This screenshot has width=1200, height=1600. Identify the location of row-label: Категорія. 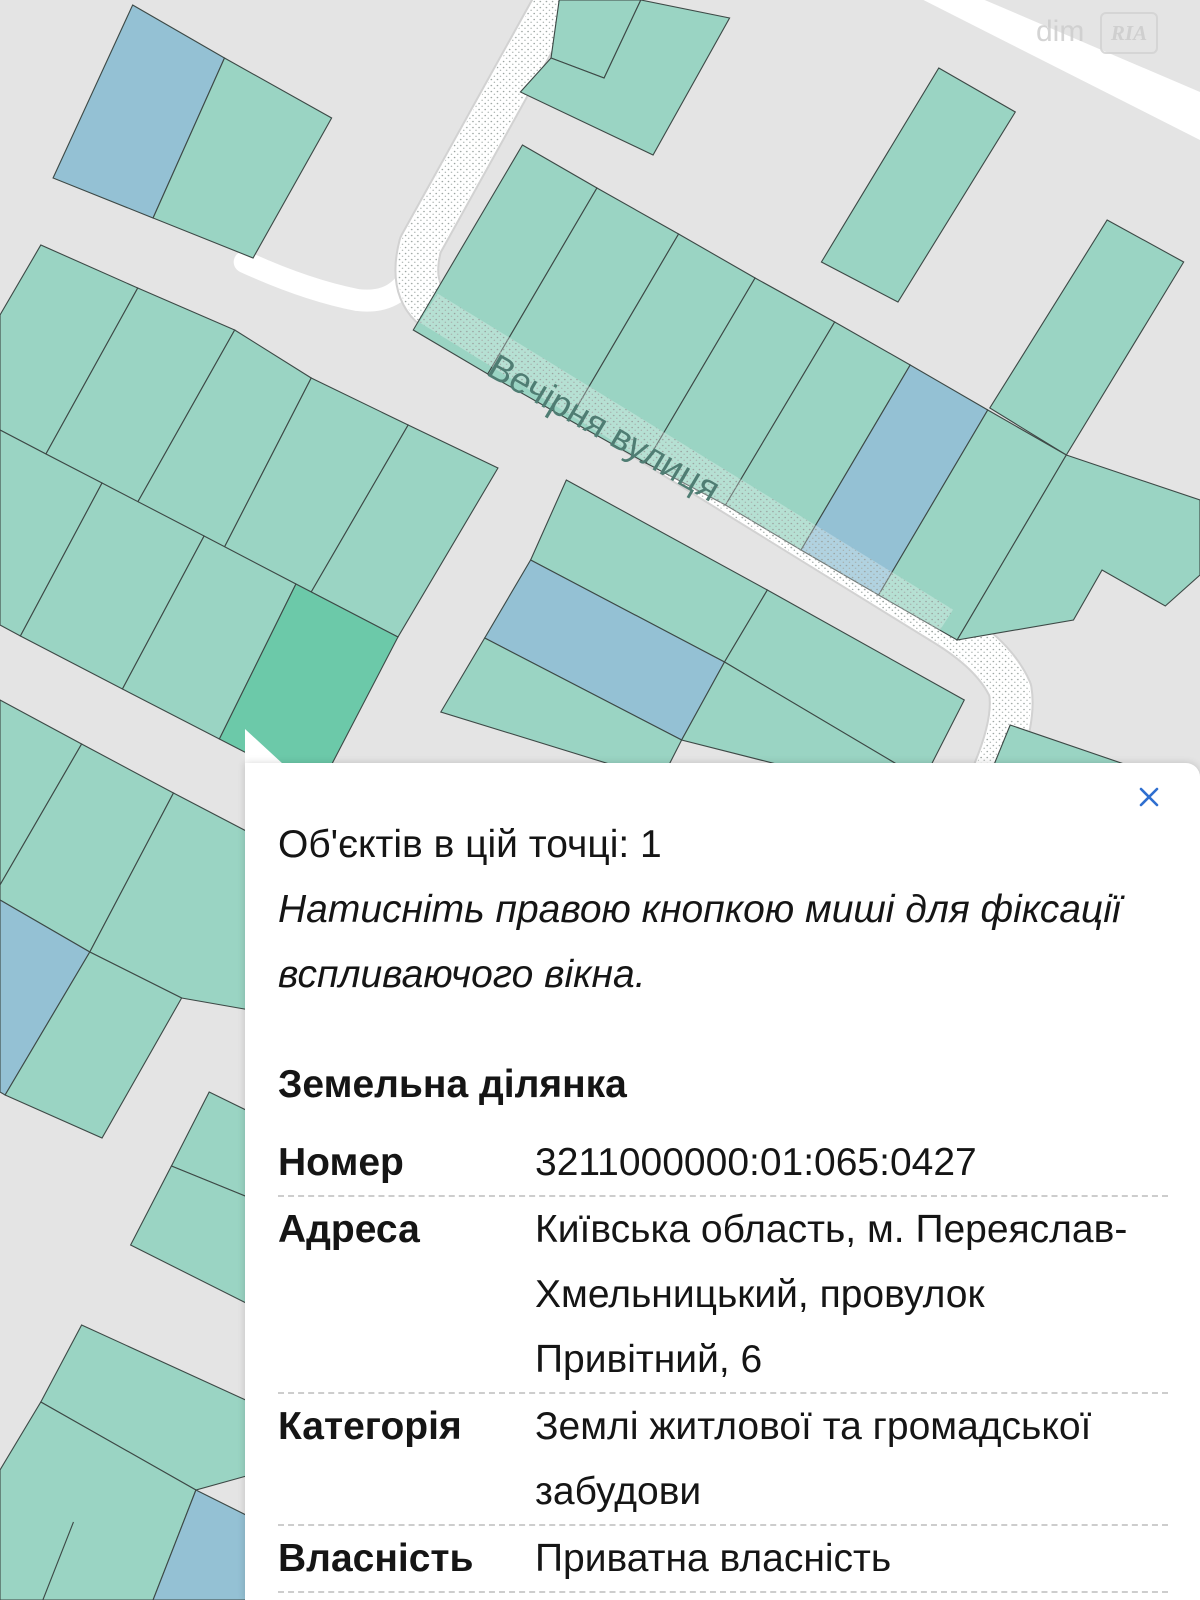
(370, 1426).